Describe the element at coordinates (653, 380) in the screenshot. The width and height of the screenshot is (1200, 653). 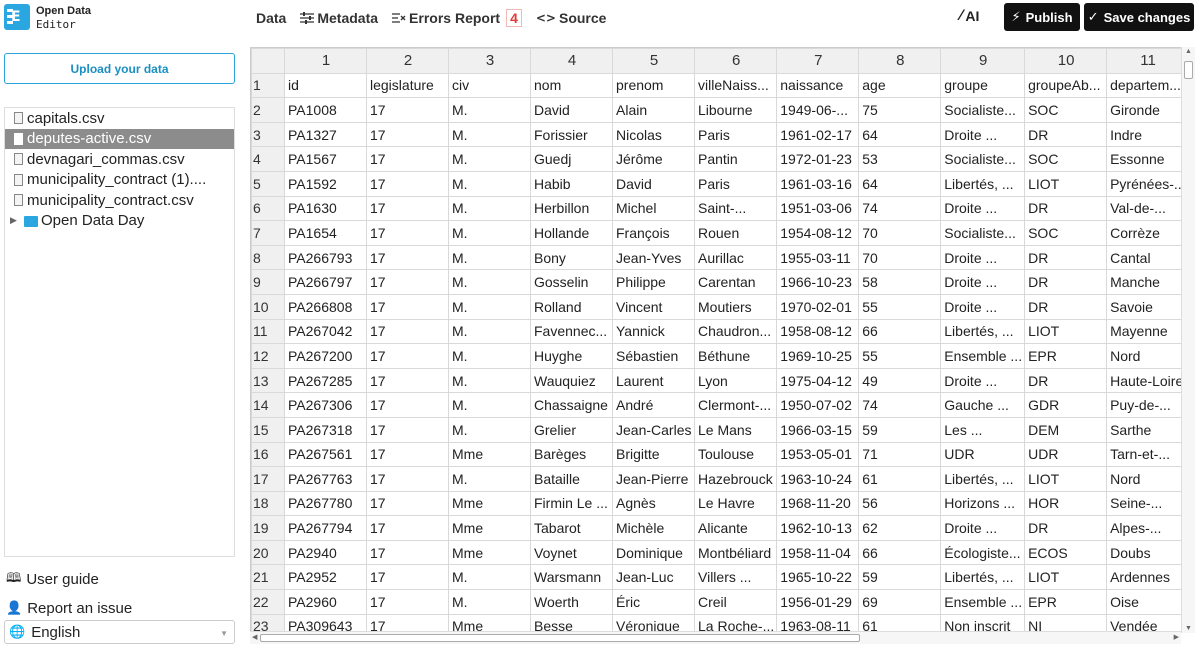
I see `table-cell: Laurent` at that location.